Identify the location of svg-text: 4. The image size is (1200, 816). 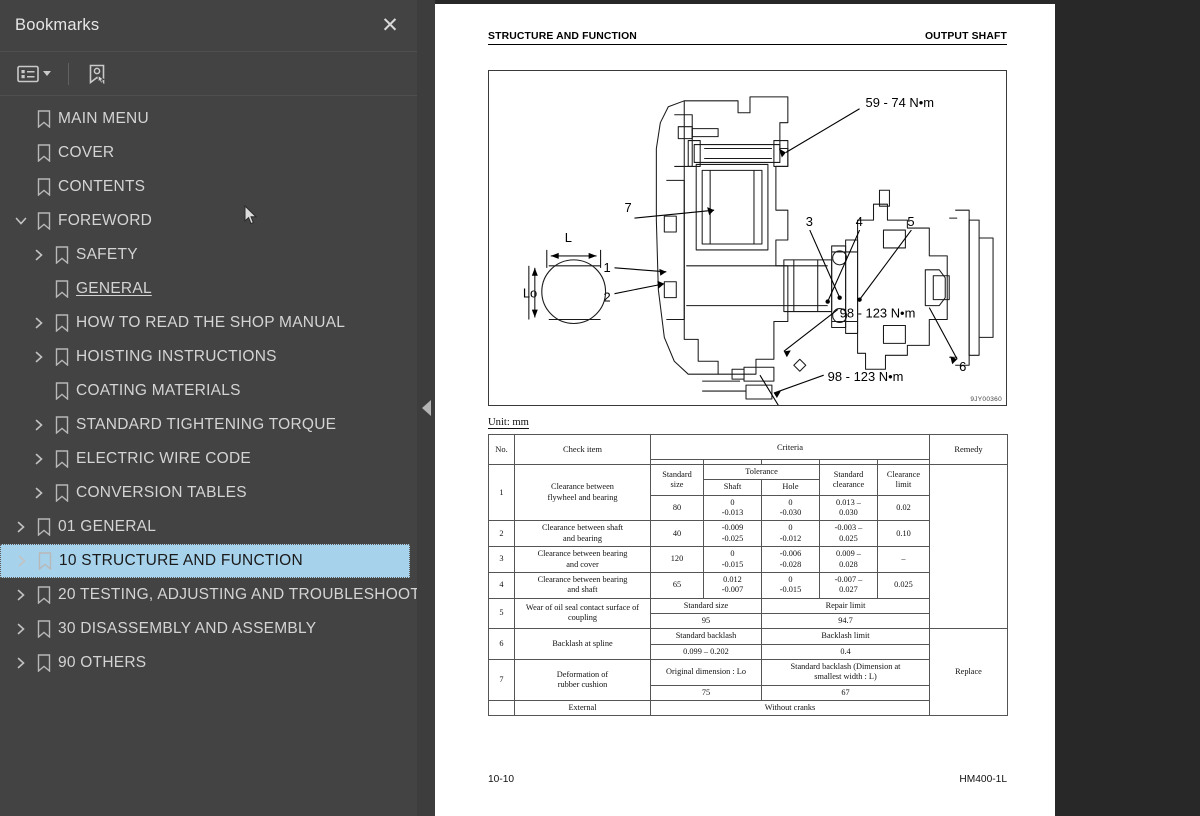
(859, 221).